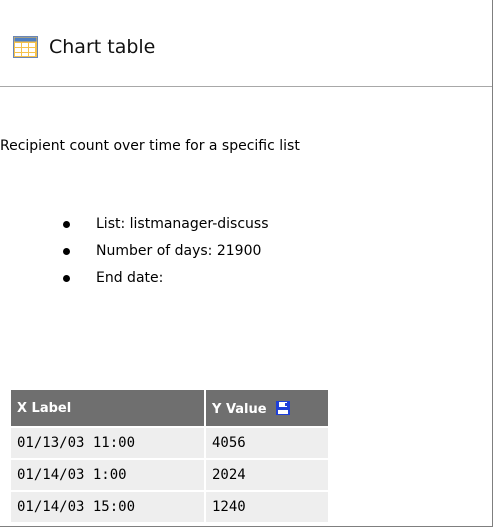  What do you see at coordinates (163, 224) in the screenshot?
I see `list-detail: List: listmanager-discuss` at bounding box center [163, 224].